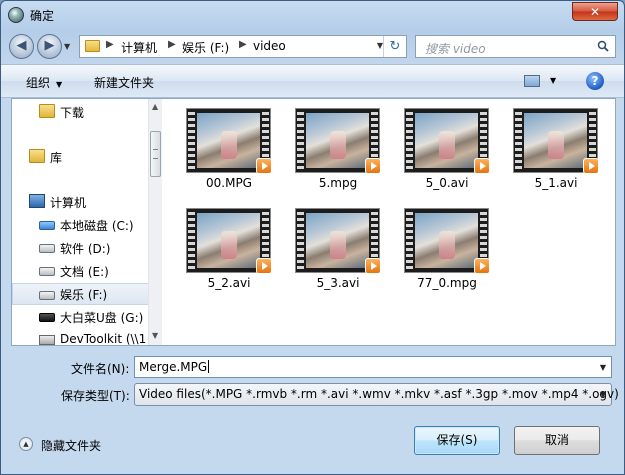 The image size is (625, 475). Describe the element at coordinates (100, 369) in the screenshot. I see `filename-label: 文件名(N):` at that location.